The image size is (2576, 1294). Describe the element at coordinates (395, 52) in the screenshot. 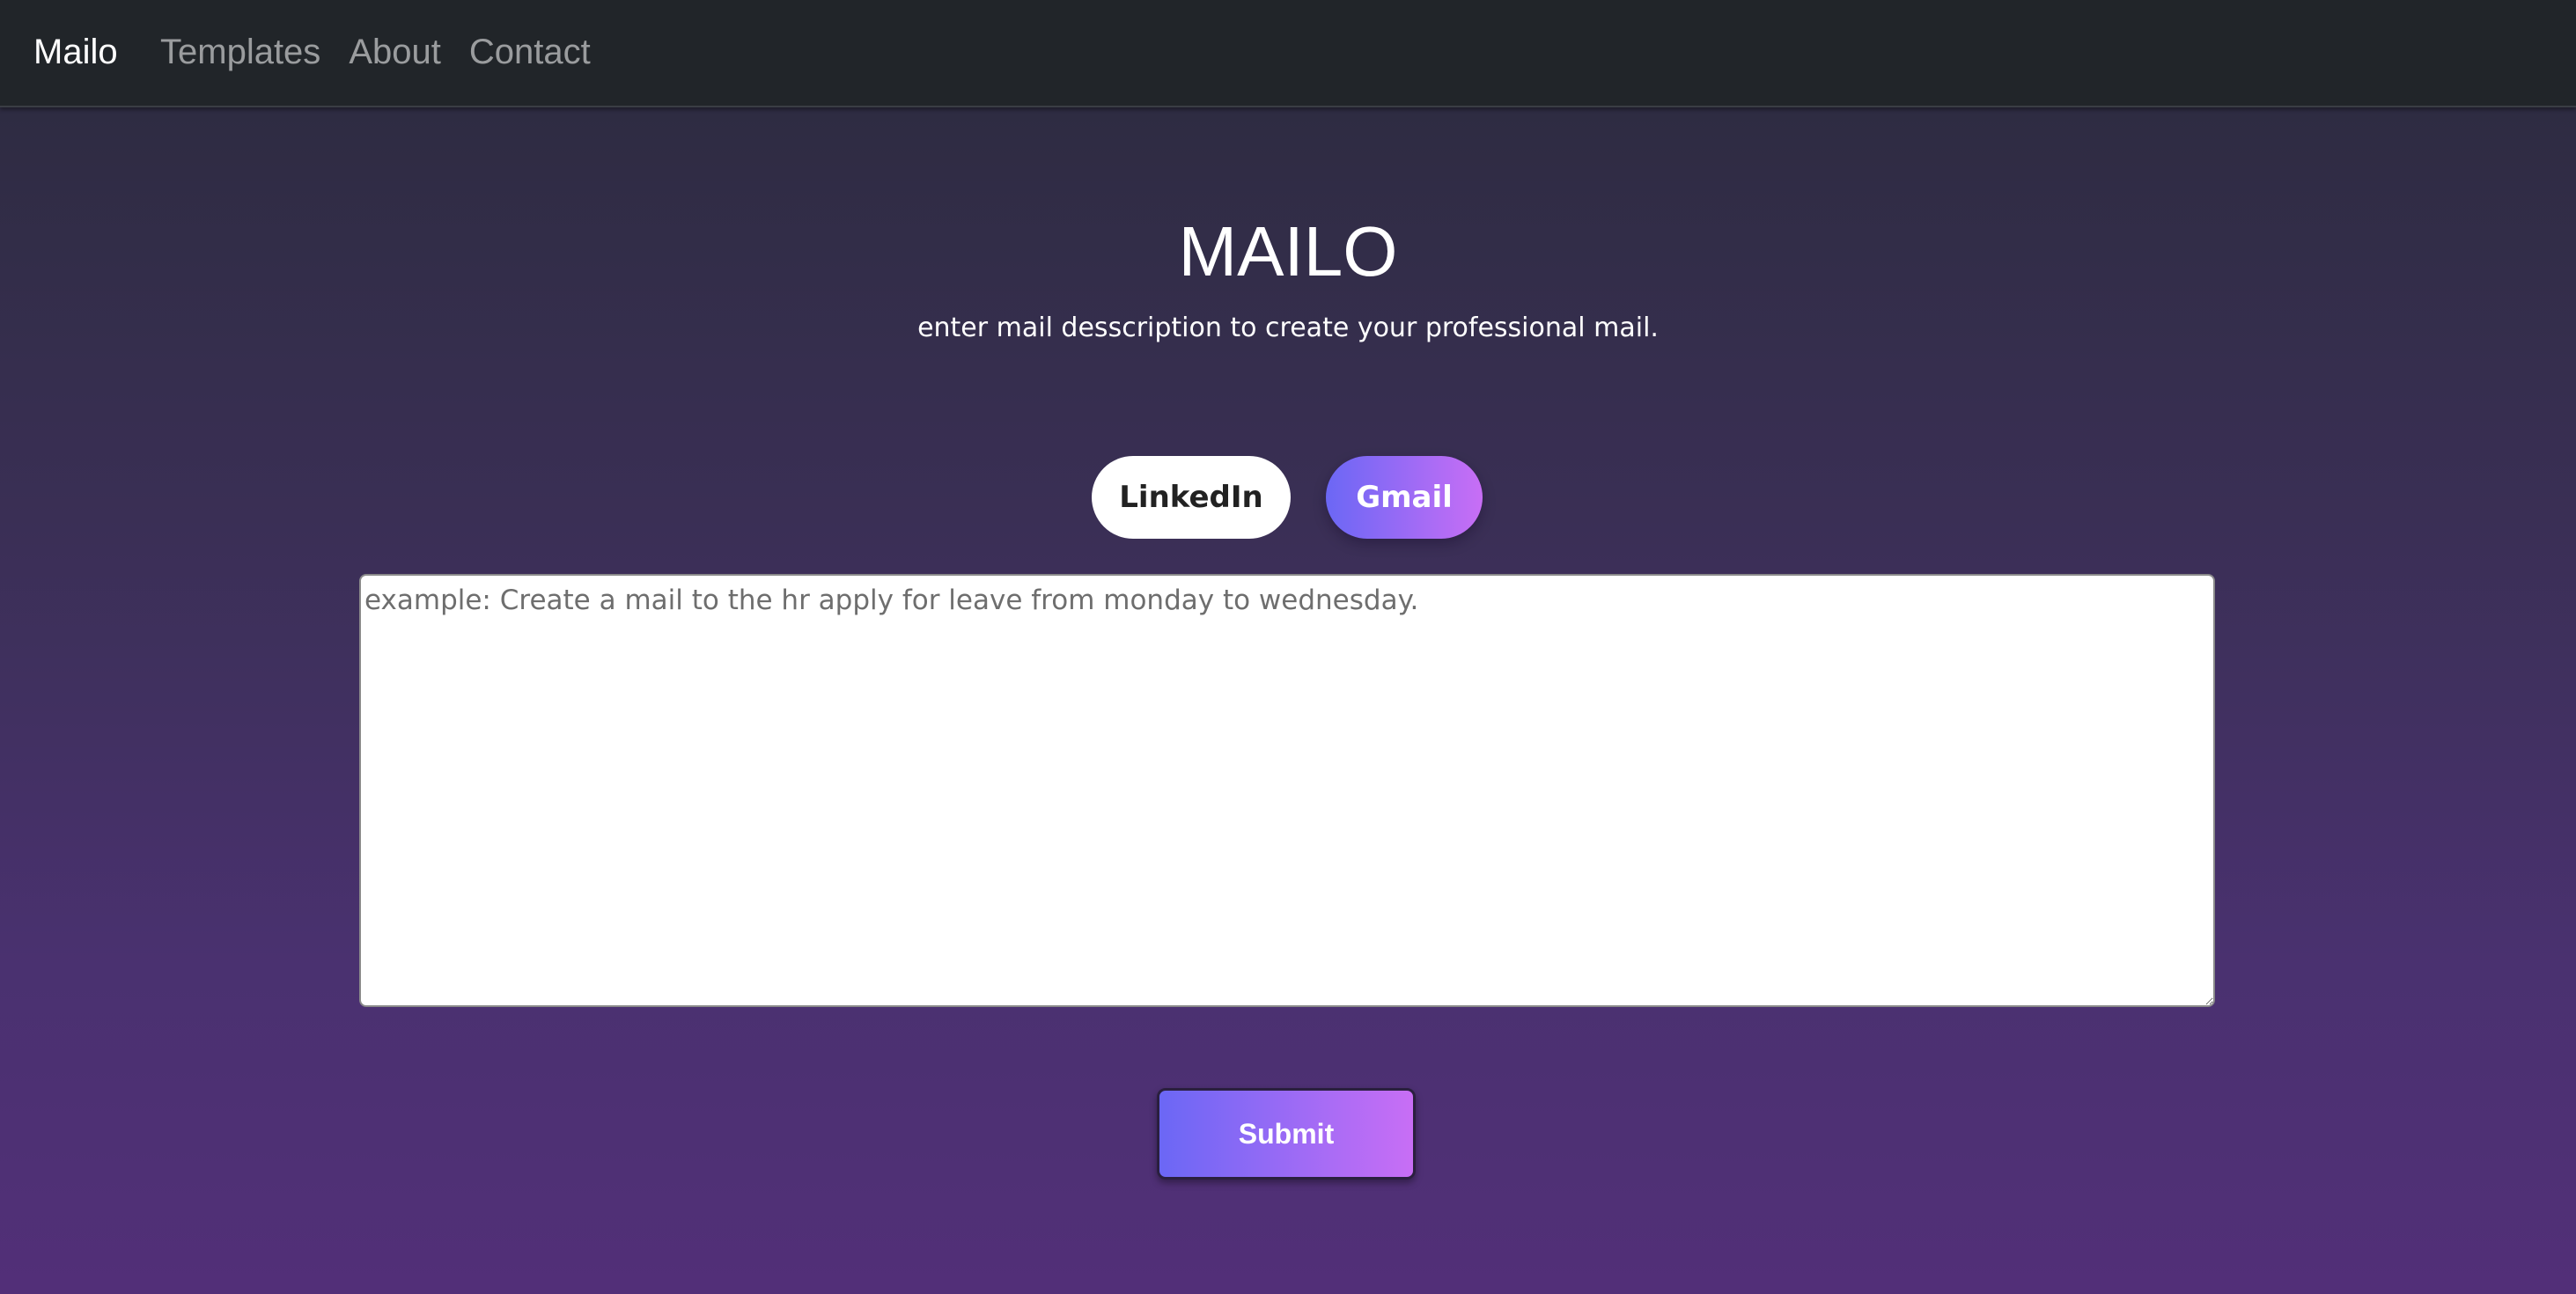

I see `nav-link-about: About` at that location.